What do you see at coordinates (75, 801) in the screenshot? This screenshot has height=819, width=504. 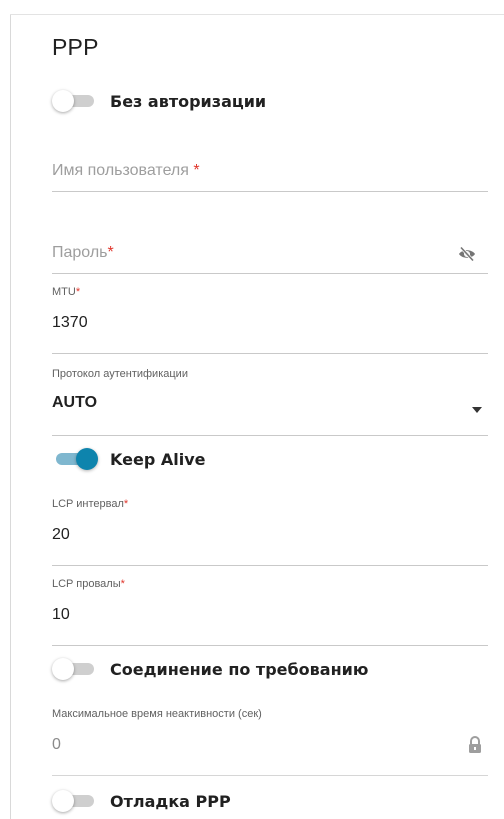 I see `ppp-debug-toggle` at bounding box center [75, 801].